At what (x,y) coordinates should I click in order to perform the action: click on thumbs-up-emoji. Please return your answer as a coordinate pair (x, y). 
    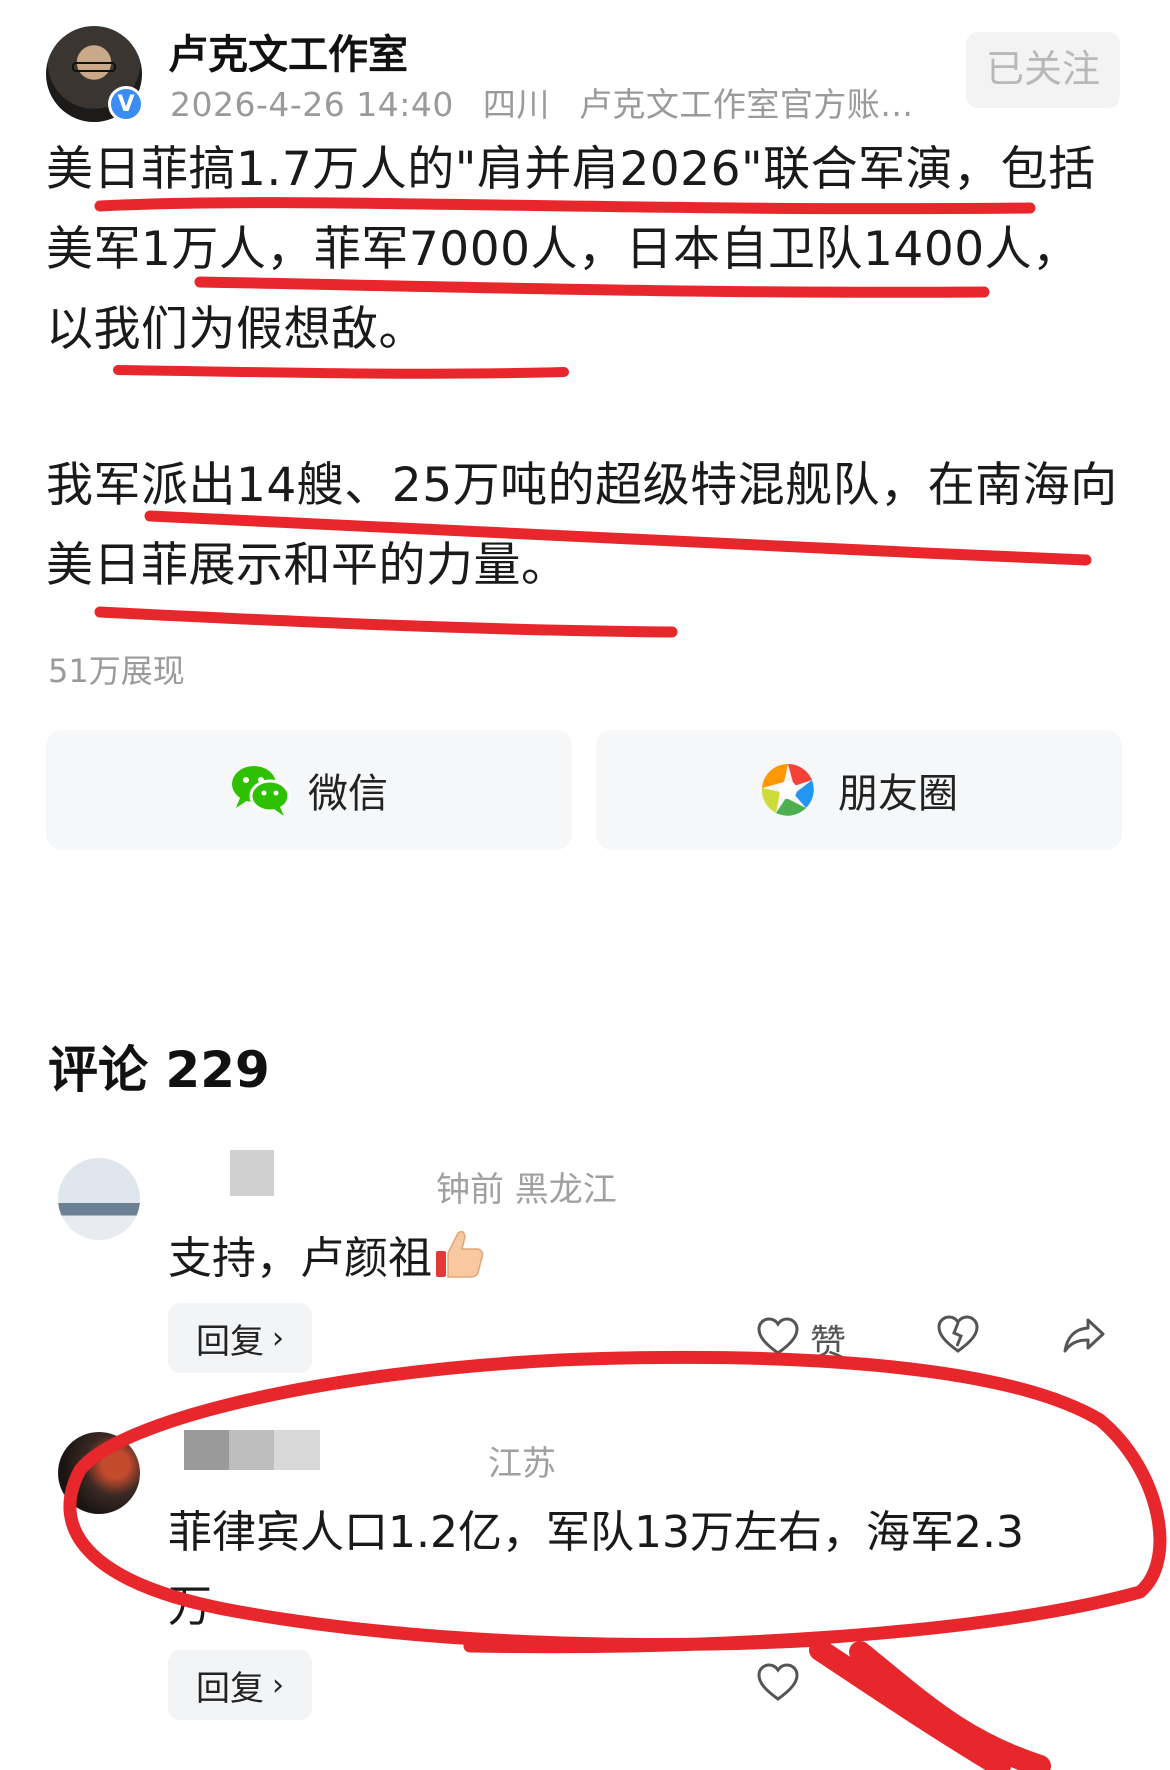
    Looking at the image, I should click on (460, 1254).